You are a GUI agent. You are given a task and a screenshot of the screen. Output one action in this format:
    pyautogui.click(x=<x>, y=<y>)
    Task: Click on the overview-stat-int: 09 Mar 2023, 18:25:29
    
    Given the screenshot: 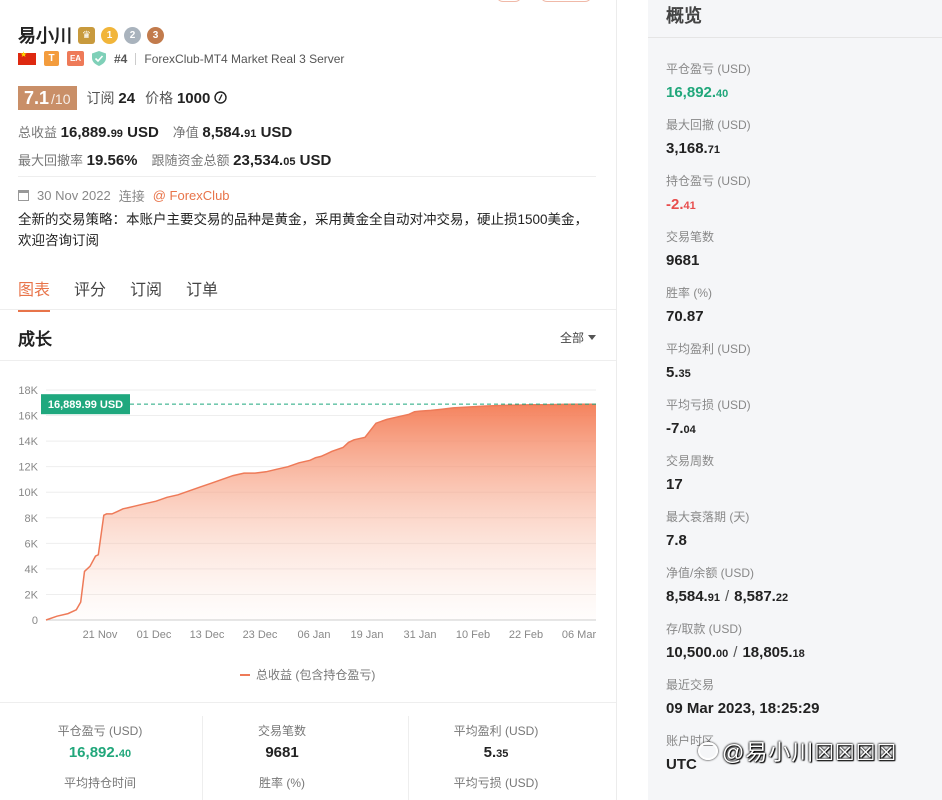 What is the action you would take?
    pyautogui.click(x=743, y=708)
    